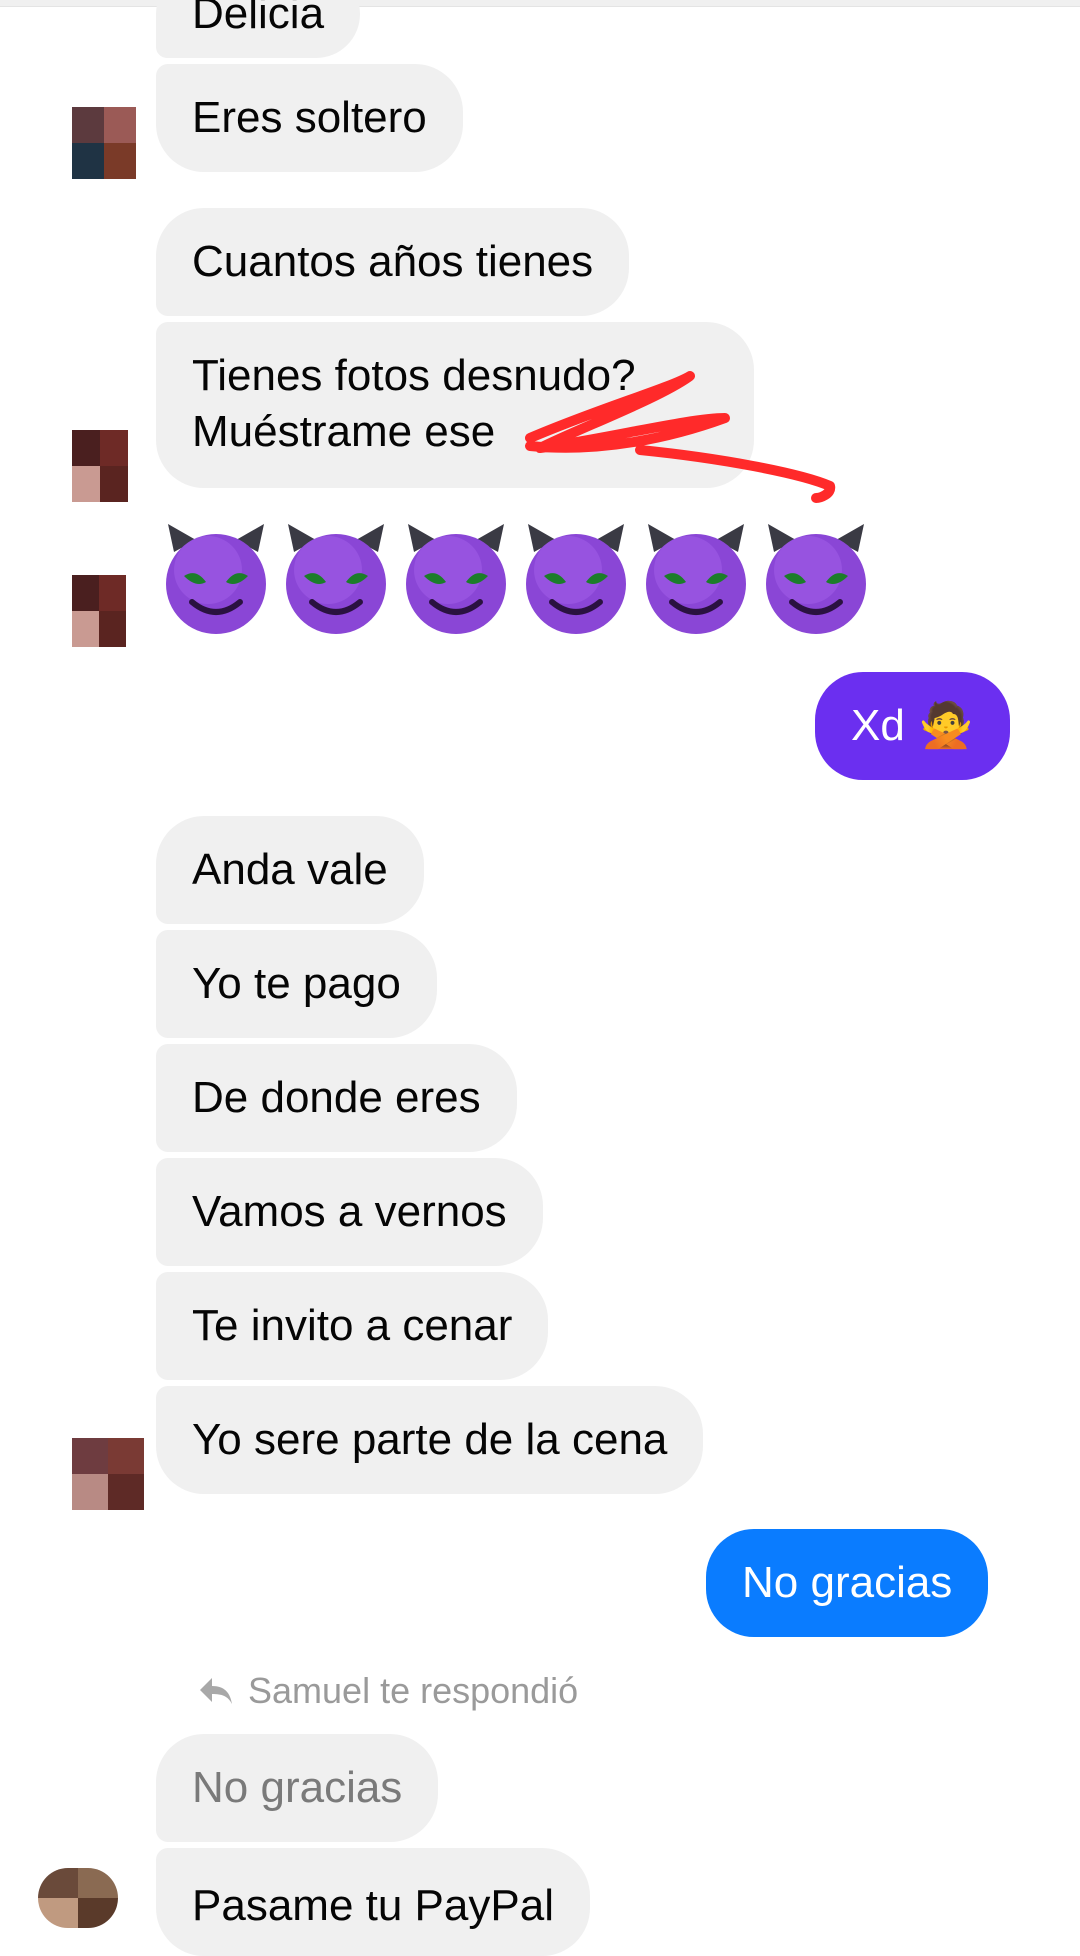  I want to click on message-text: Vamos a vernos, so click(349, 1211).